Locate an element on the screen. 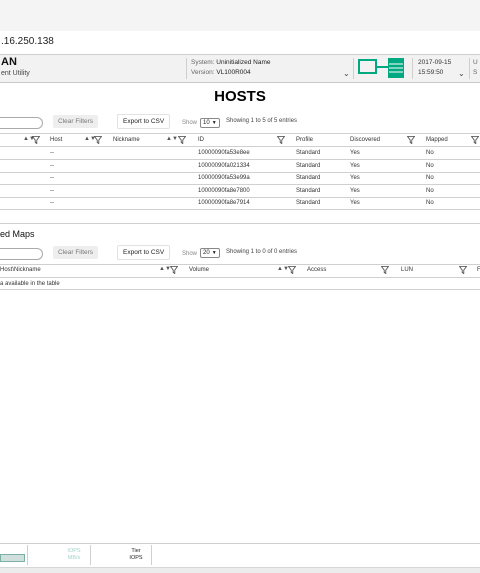  column-header-id: ID is located at coordinates (201, 140).